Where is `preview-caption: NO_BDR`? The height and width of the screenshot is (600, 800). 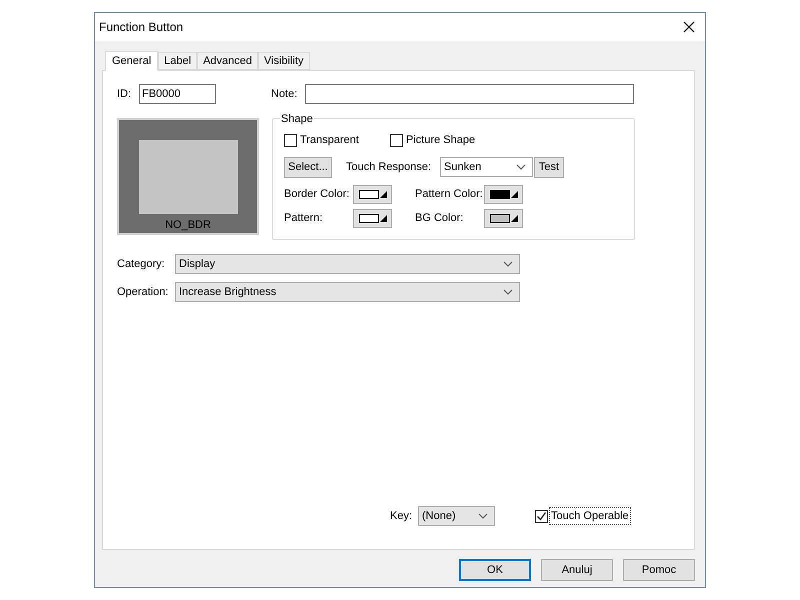 preview-caption: NO_BDR is located at coordinates (188, 225).